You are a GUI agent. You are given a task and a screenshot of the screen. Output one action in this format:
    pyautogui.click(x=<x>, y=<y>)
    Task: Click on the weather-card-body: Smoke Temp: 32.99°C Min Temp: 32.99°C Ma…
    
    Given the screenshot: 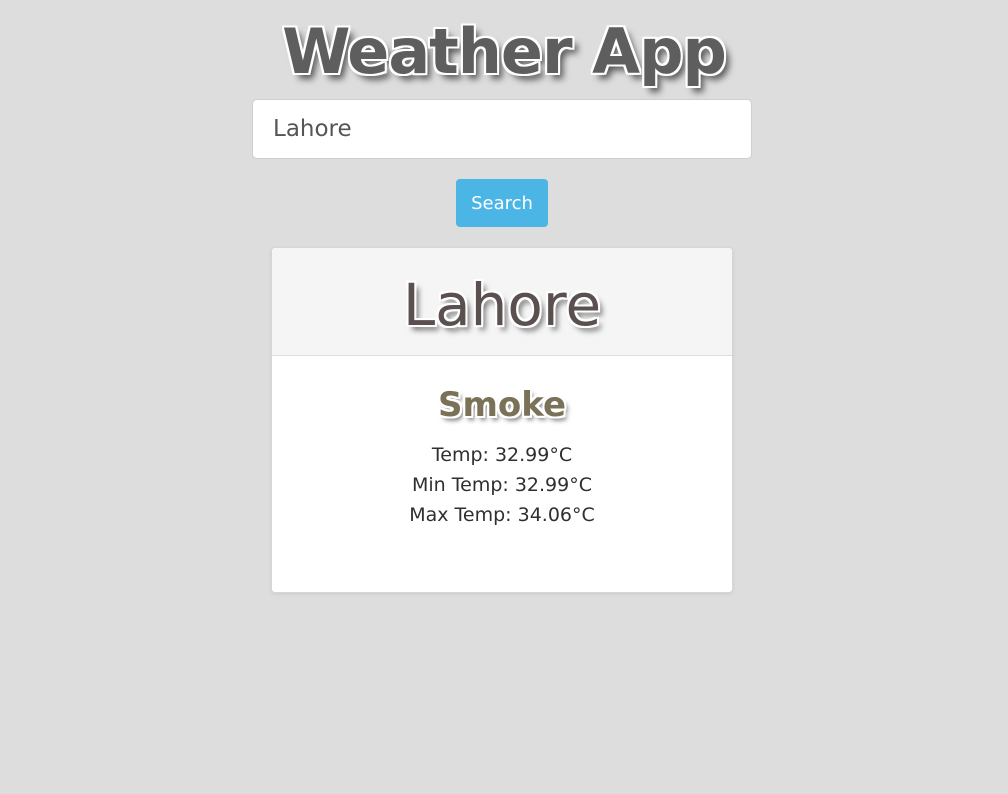 What is the action you would take?
    pyautogui.click(x=502, y=443)
    